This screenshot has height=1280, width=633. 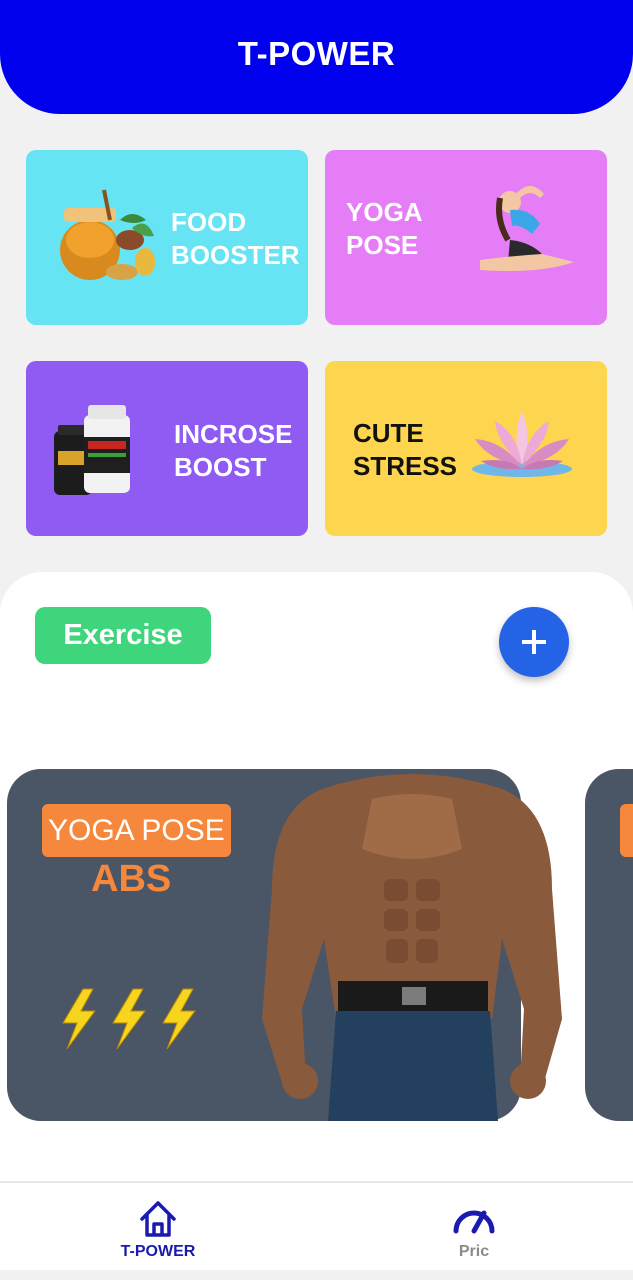 I want to click on category-card-incrose-boost: INCROSE BOOST, so click(x=167, y=448).